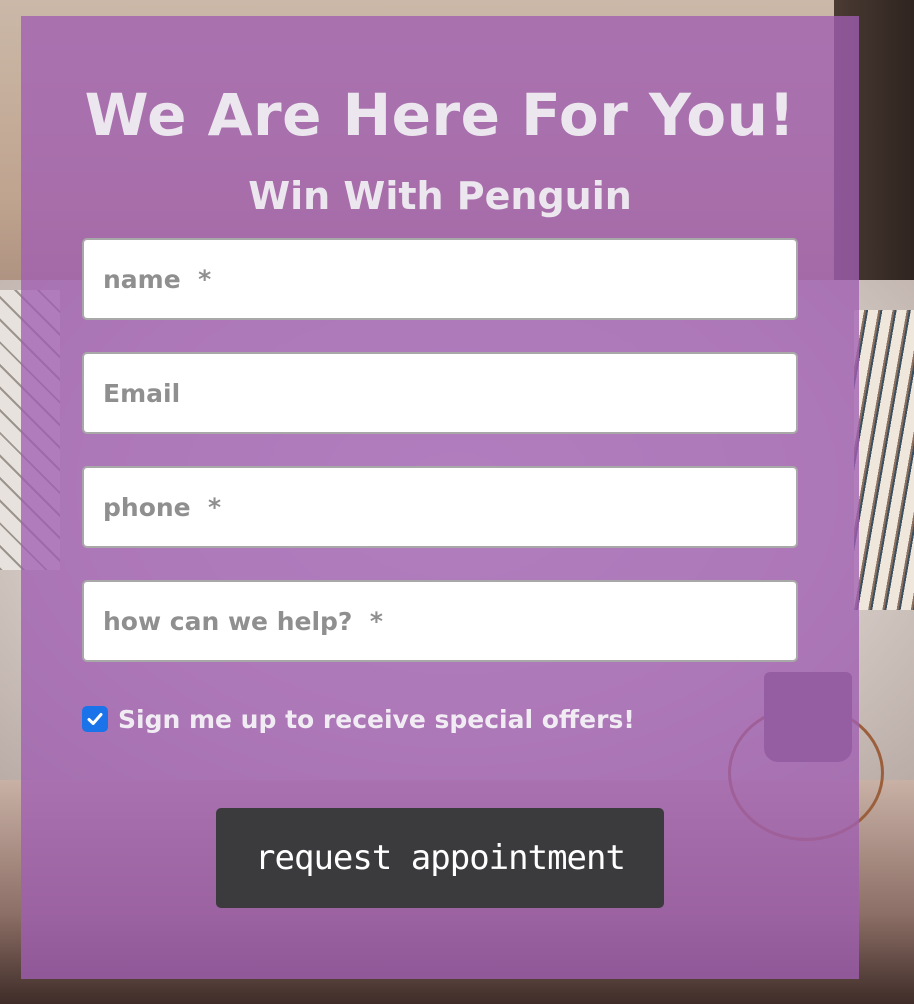 This screenshot has height=1004, width=914. Describe the element at coordinates (884, 460) in the screenshot. I see `background-pillow-right` at that location.